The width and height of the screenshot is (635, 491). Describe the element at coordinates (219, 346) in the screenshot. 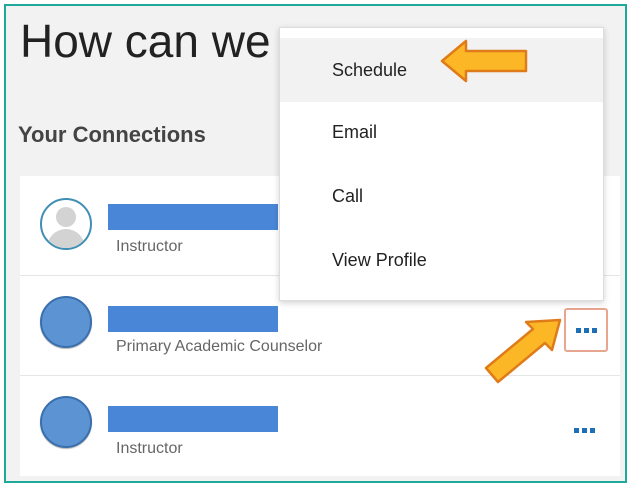

I see `connection-role: Primary Academic Counselor` at that location.